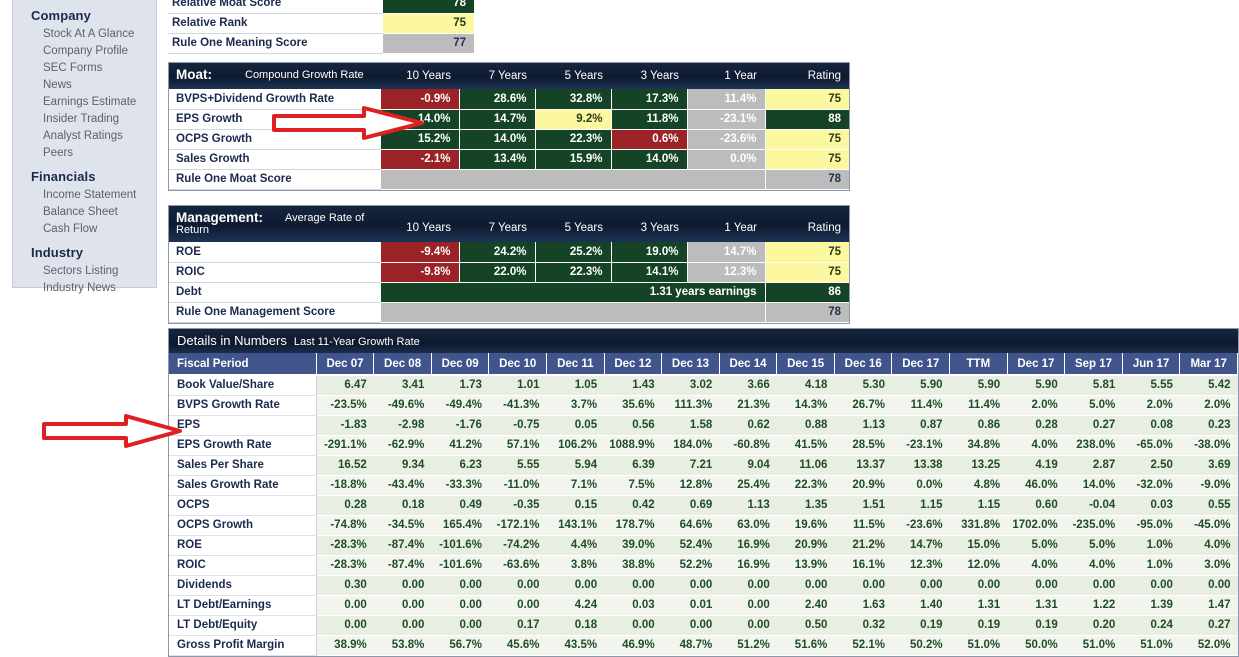 This screenshot has width=1239, height=657. Describe the element at coordinates (824, 228) in the screenshot. I see `column-header: Rating` at that location.